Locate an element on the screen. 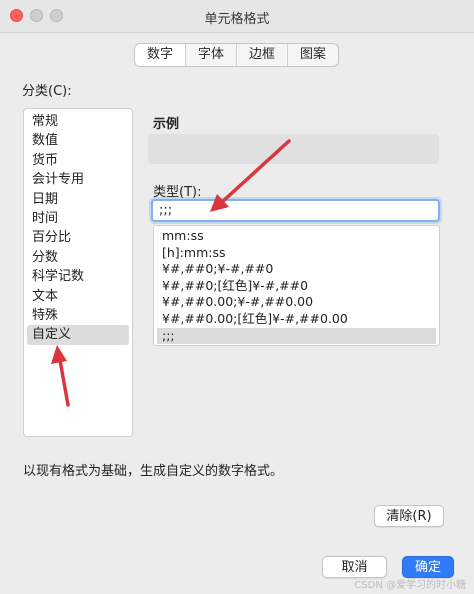  tab-bar: 数字 字体 边框 图案 is located at coordinates (237, 55).